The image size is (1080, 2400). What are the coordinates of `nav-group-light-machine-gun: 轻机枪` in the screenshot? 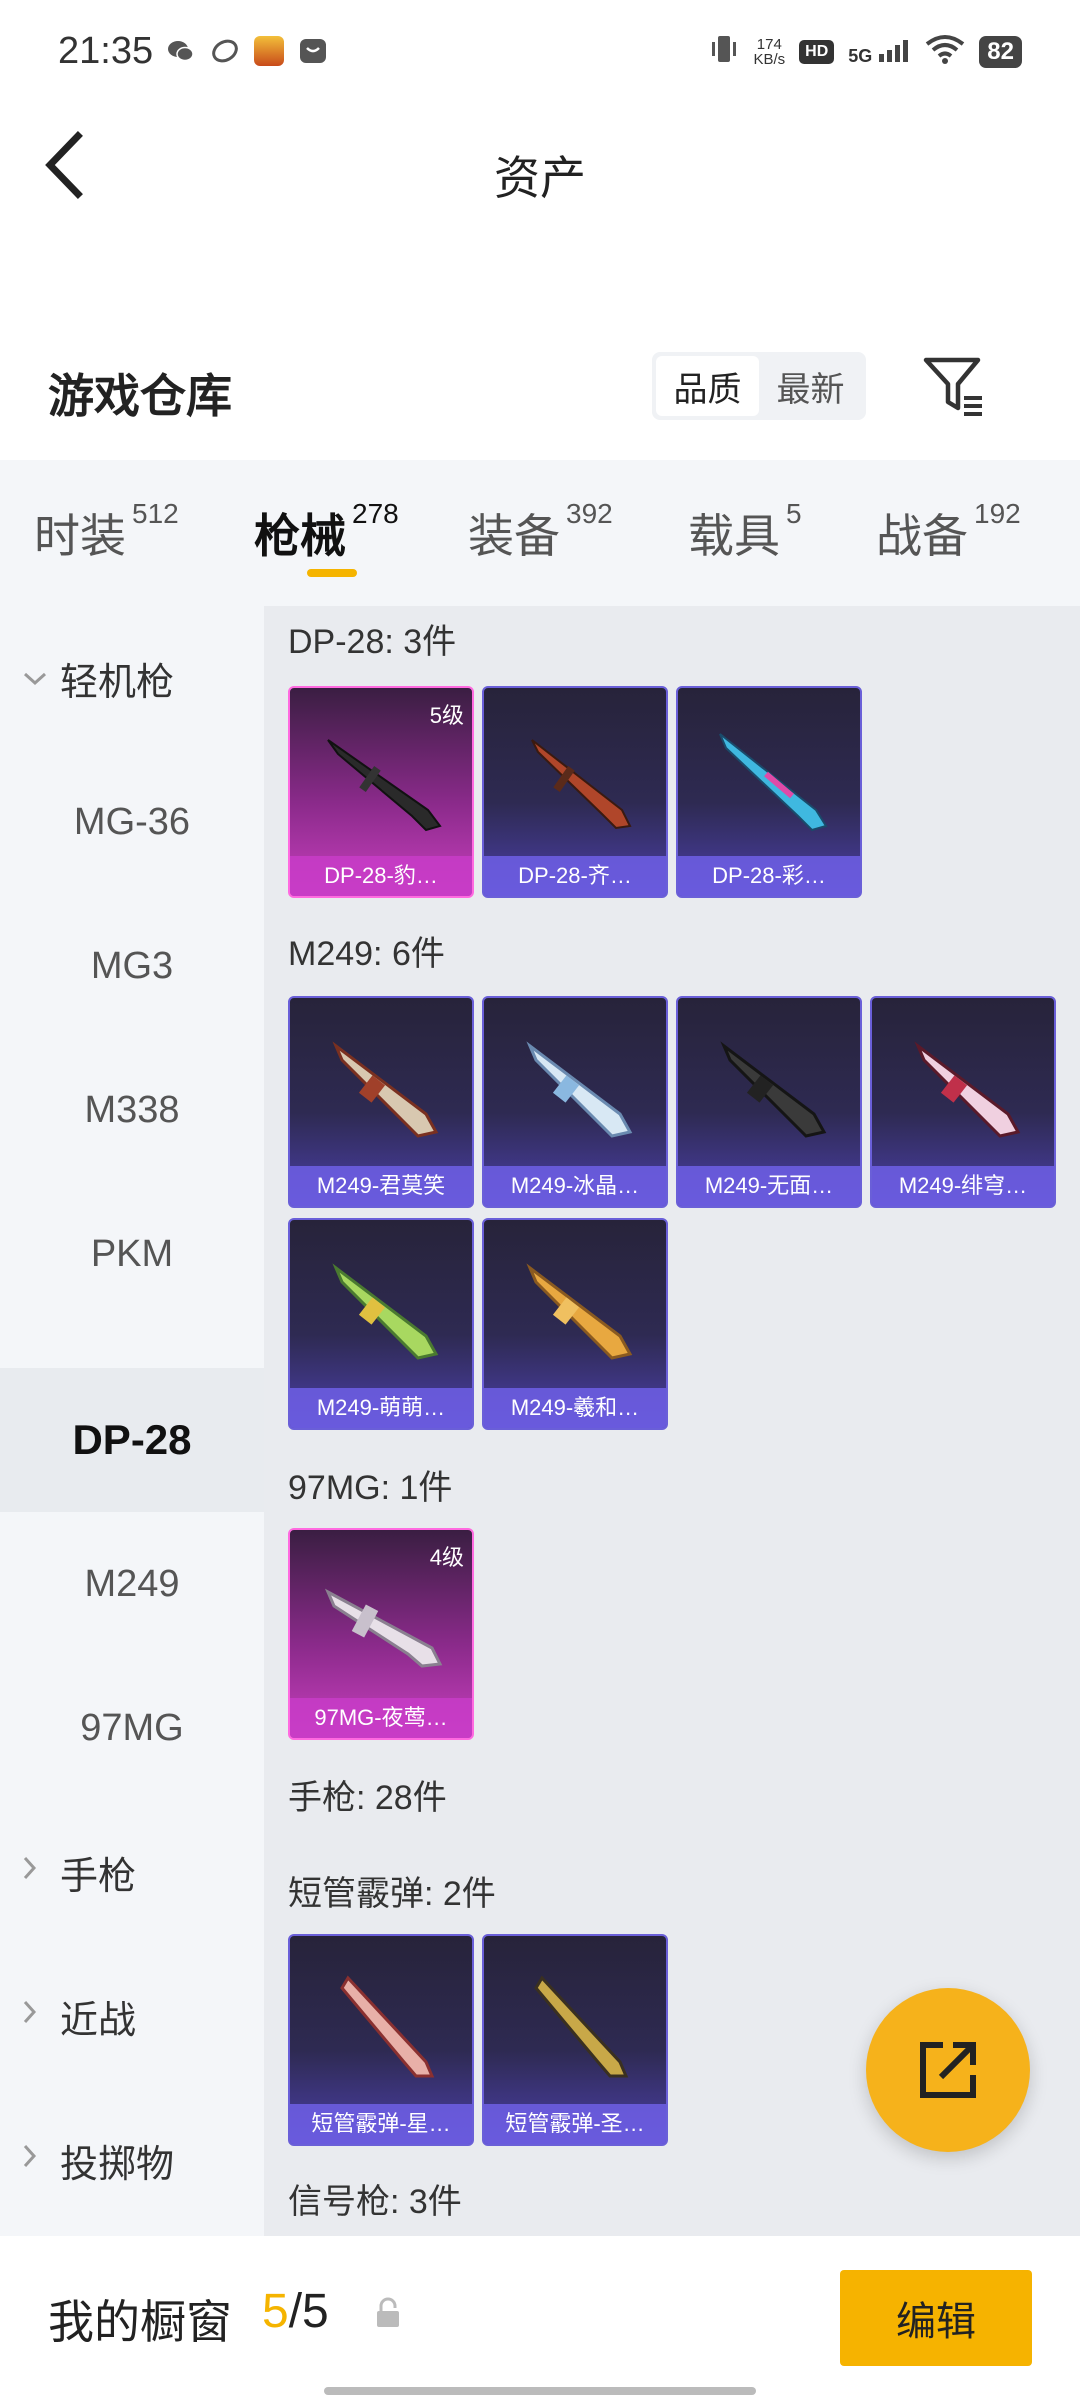 It's located at (132, 678).